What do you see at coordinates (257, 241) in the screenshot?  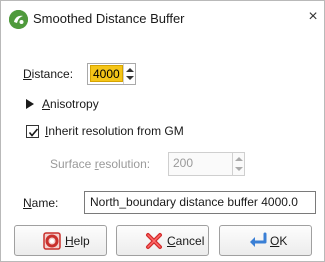 I see `ok-icon` at bounding box center [257, 241].